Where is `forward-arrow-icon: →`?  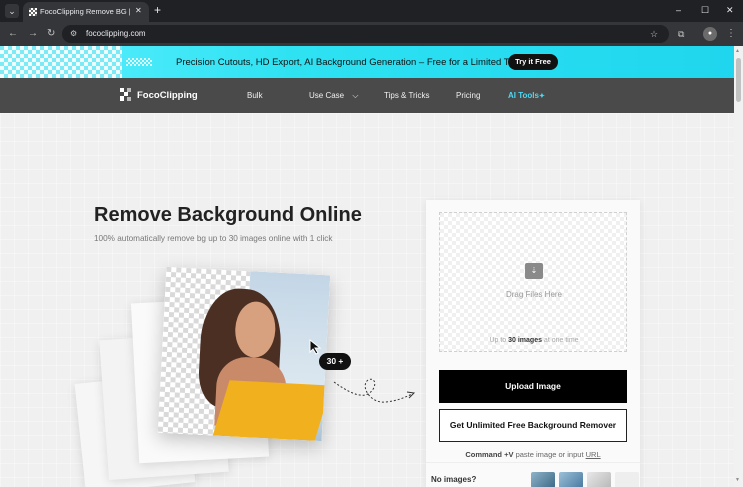
forward-arrow-icon: → is located at coordinates (33, 34).